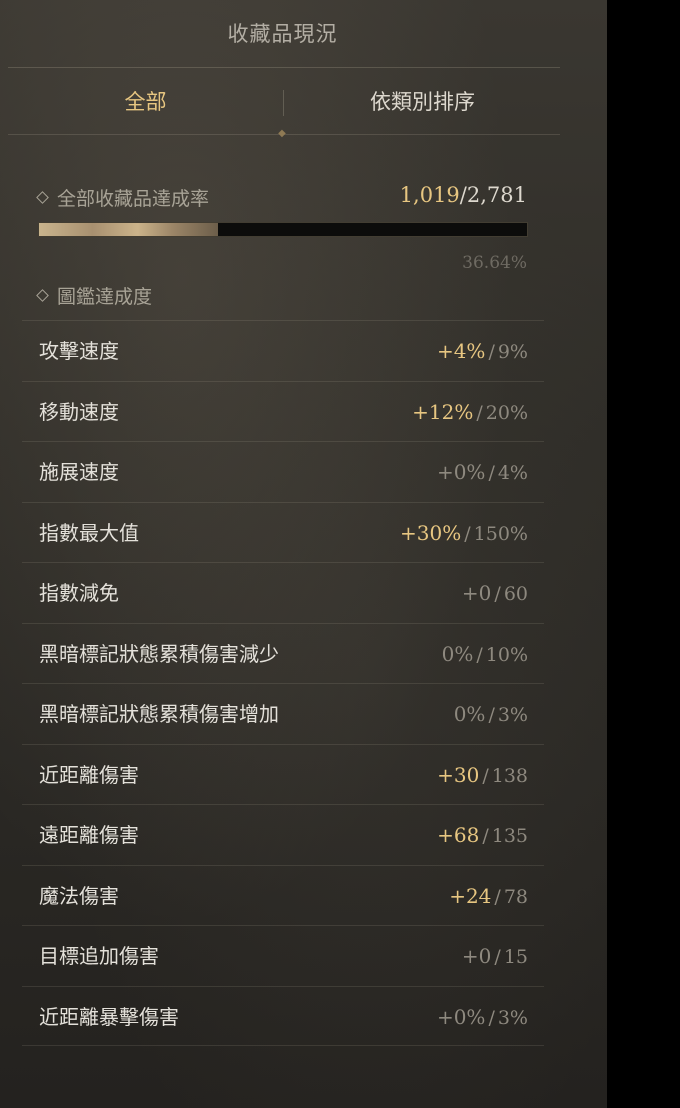 The width and height of the screenshot is (680, 1108). I want to click on stat-current: +30%, so click(431, 532).